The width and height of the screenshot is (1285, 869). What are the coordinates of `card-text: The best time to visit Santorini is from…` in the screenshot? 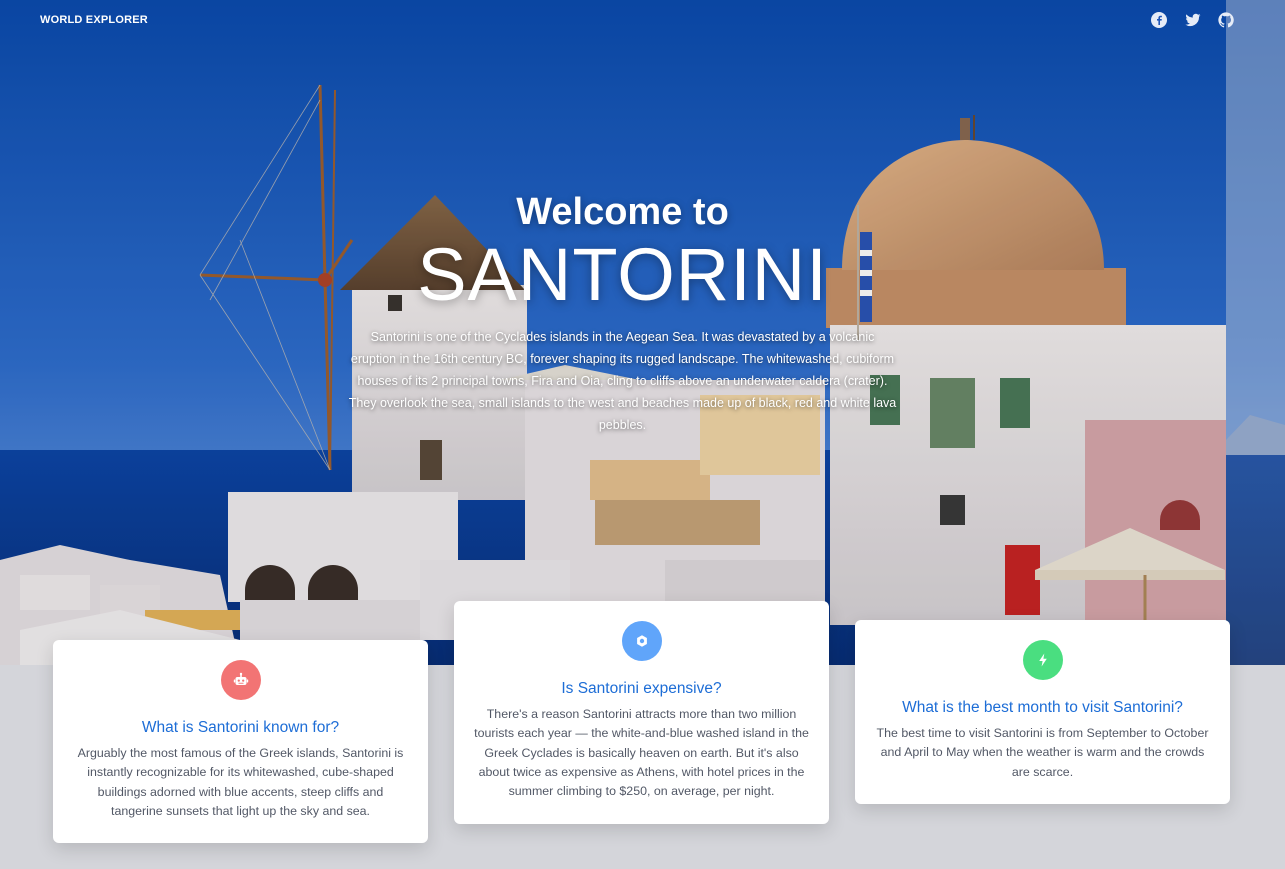 It's located at (1042, 752).